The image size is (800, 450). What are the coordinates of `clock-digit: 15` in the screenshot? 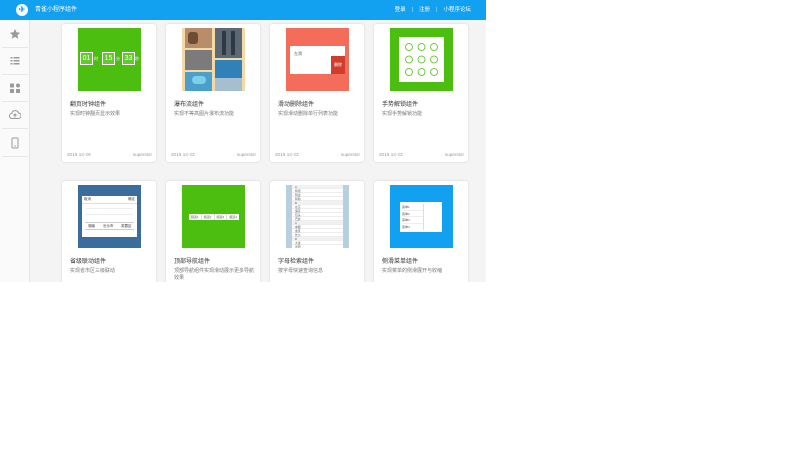 It's located at (108, 58).